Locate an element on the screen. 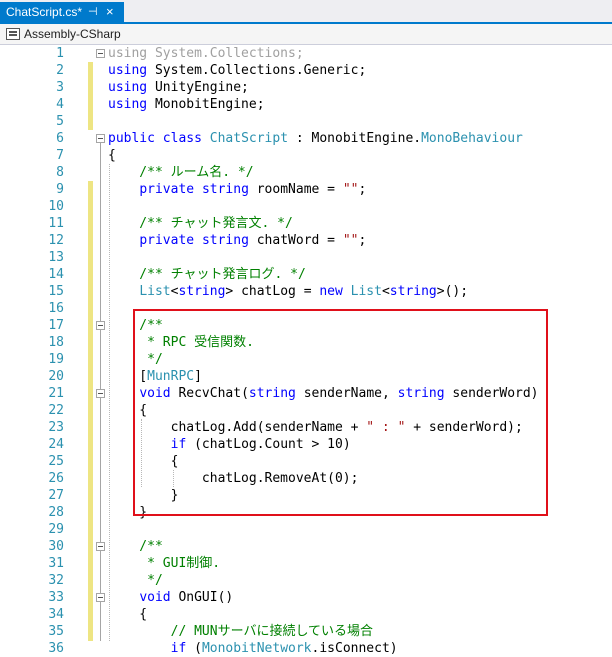 The image size is (612, 657). code-token: /** チャット発言文. */ is located at coordinates (200, 223).